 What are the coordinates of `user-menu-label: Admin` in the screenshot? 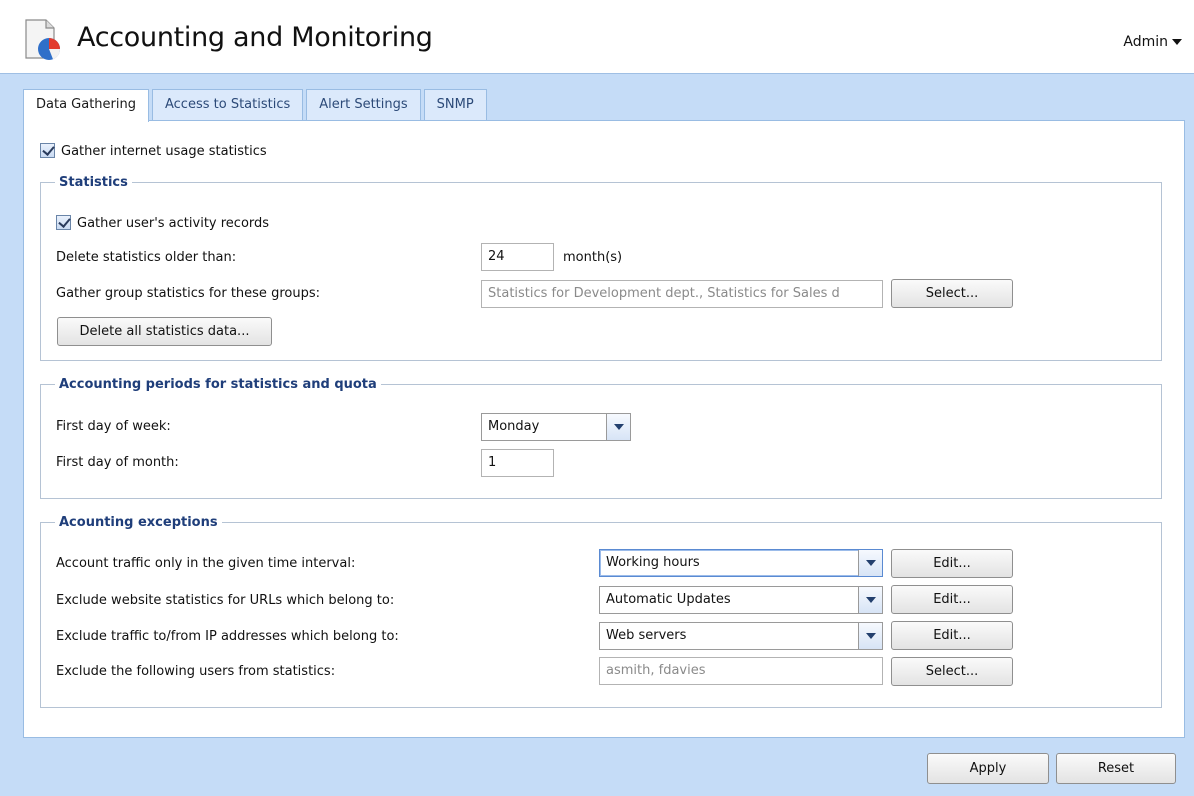 It's located at (1145, 42).